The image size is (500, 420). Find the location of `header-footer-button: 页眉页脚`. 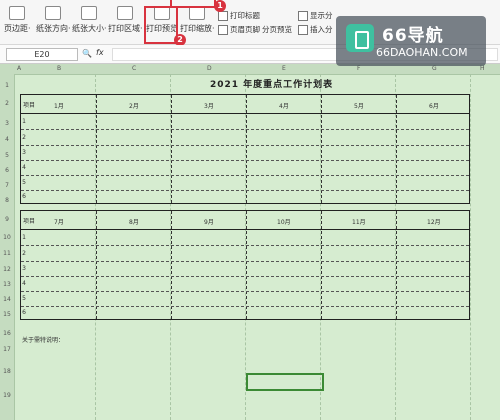

header-footer-button: 页眉页脚 is located at coordinates (239, 30).